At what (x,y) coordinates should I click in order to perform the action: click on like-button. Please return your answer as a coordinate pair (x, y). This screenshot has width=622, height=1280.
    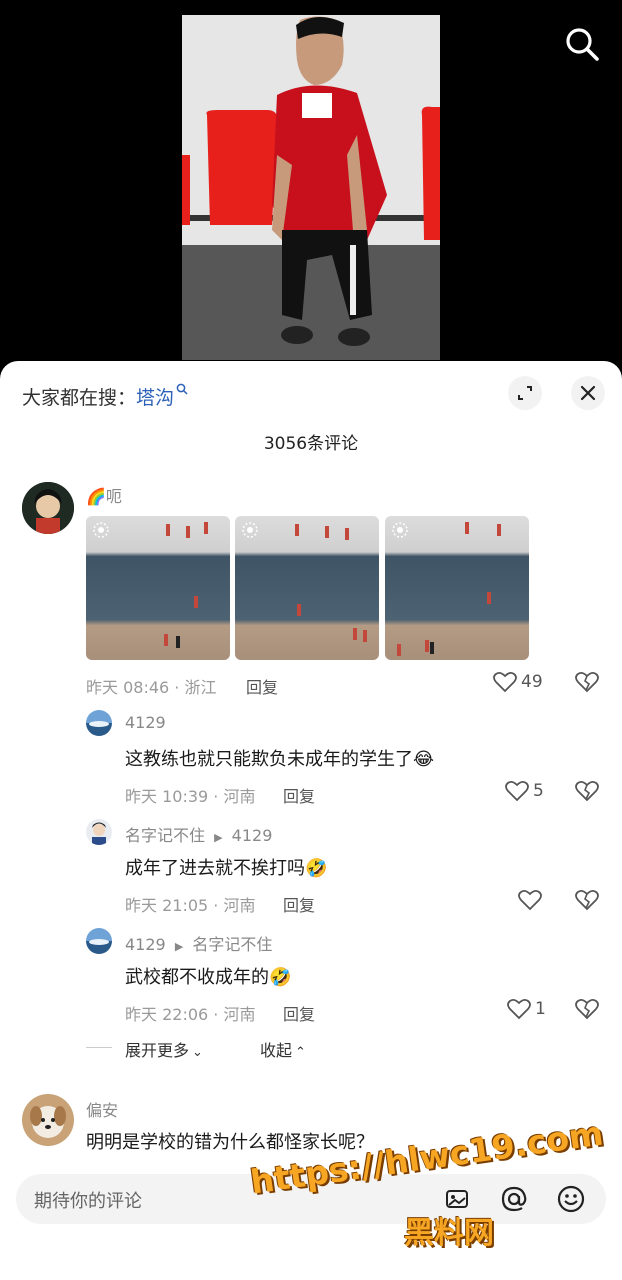
    Looking at the image, I should click on (532, 900).